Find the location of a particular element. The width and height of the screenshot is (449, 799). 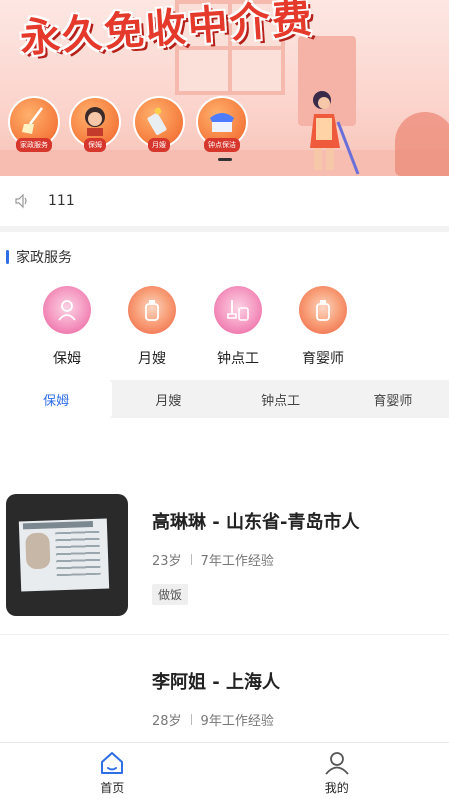

service-childcare-specialist: 育婴师 is located at coordinates (323, 327).